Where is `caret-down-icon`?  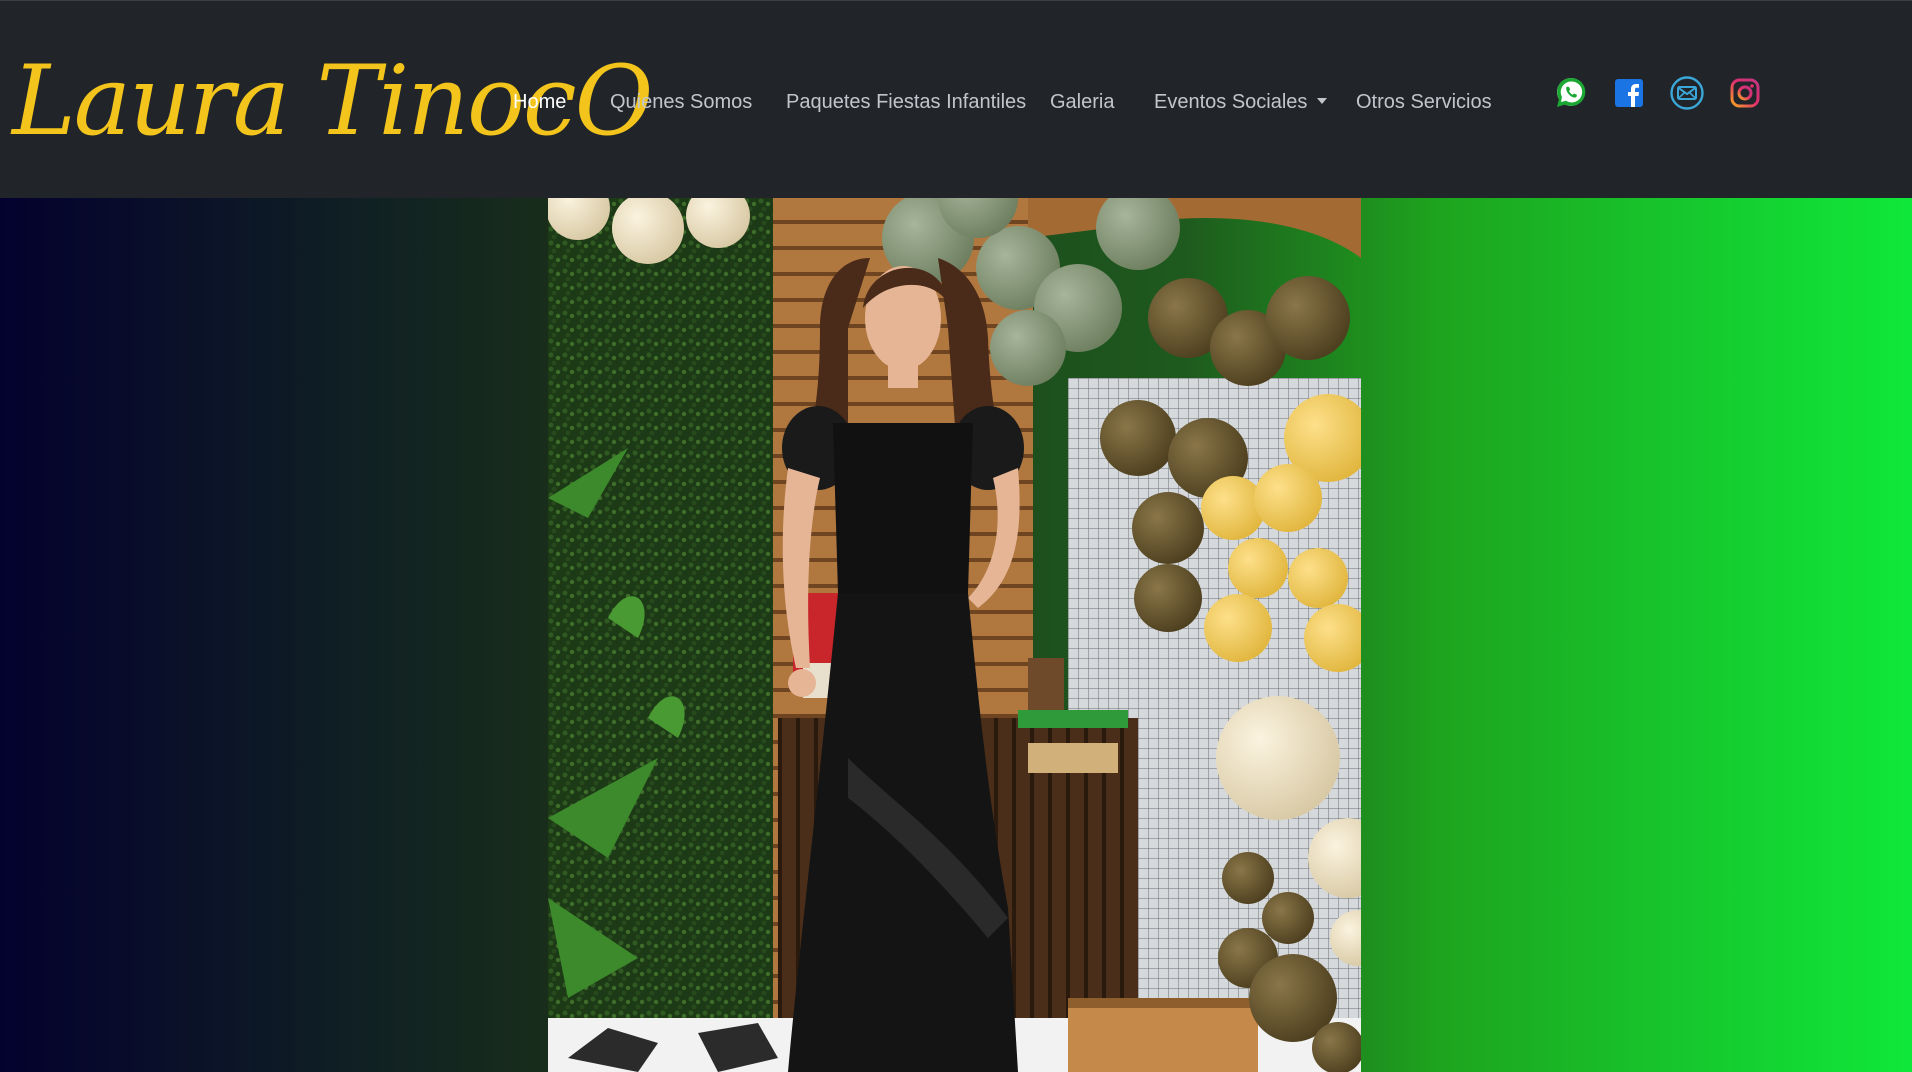 caret-down-icon is located at coordinates (1322, 101).